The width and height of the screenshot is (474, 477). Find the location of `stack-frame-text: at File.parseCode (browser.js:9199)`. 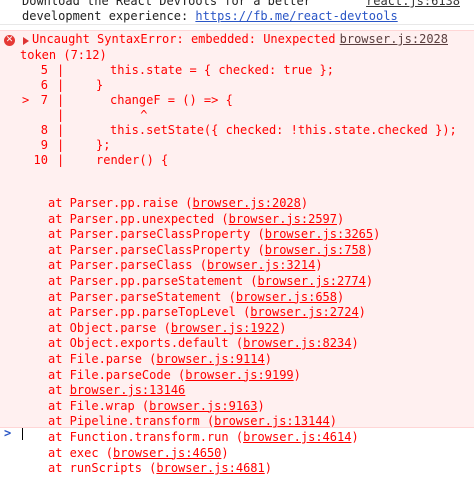

stack-frame-text: at File.parseCode (browser.js:9199) is located at coordinates (174, 376).